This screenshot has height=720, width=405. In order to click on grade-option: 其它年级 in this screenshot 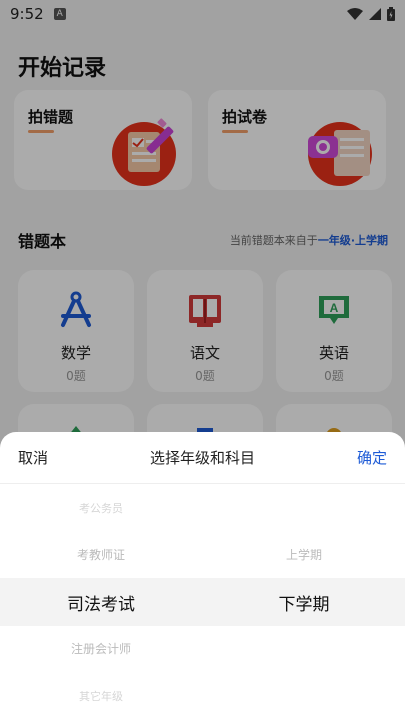, I will do `click(101, 696)`.